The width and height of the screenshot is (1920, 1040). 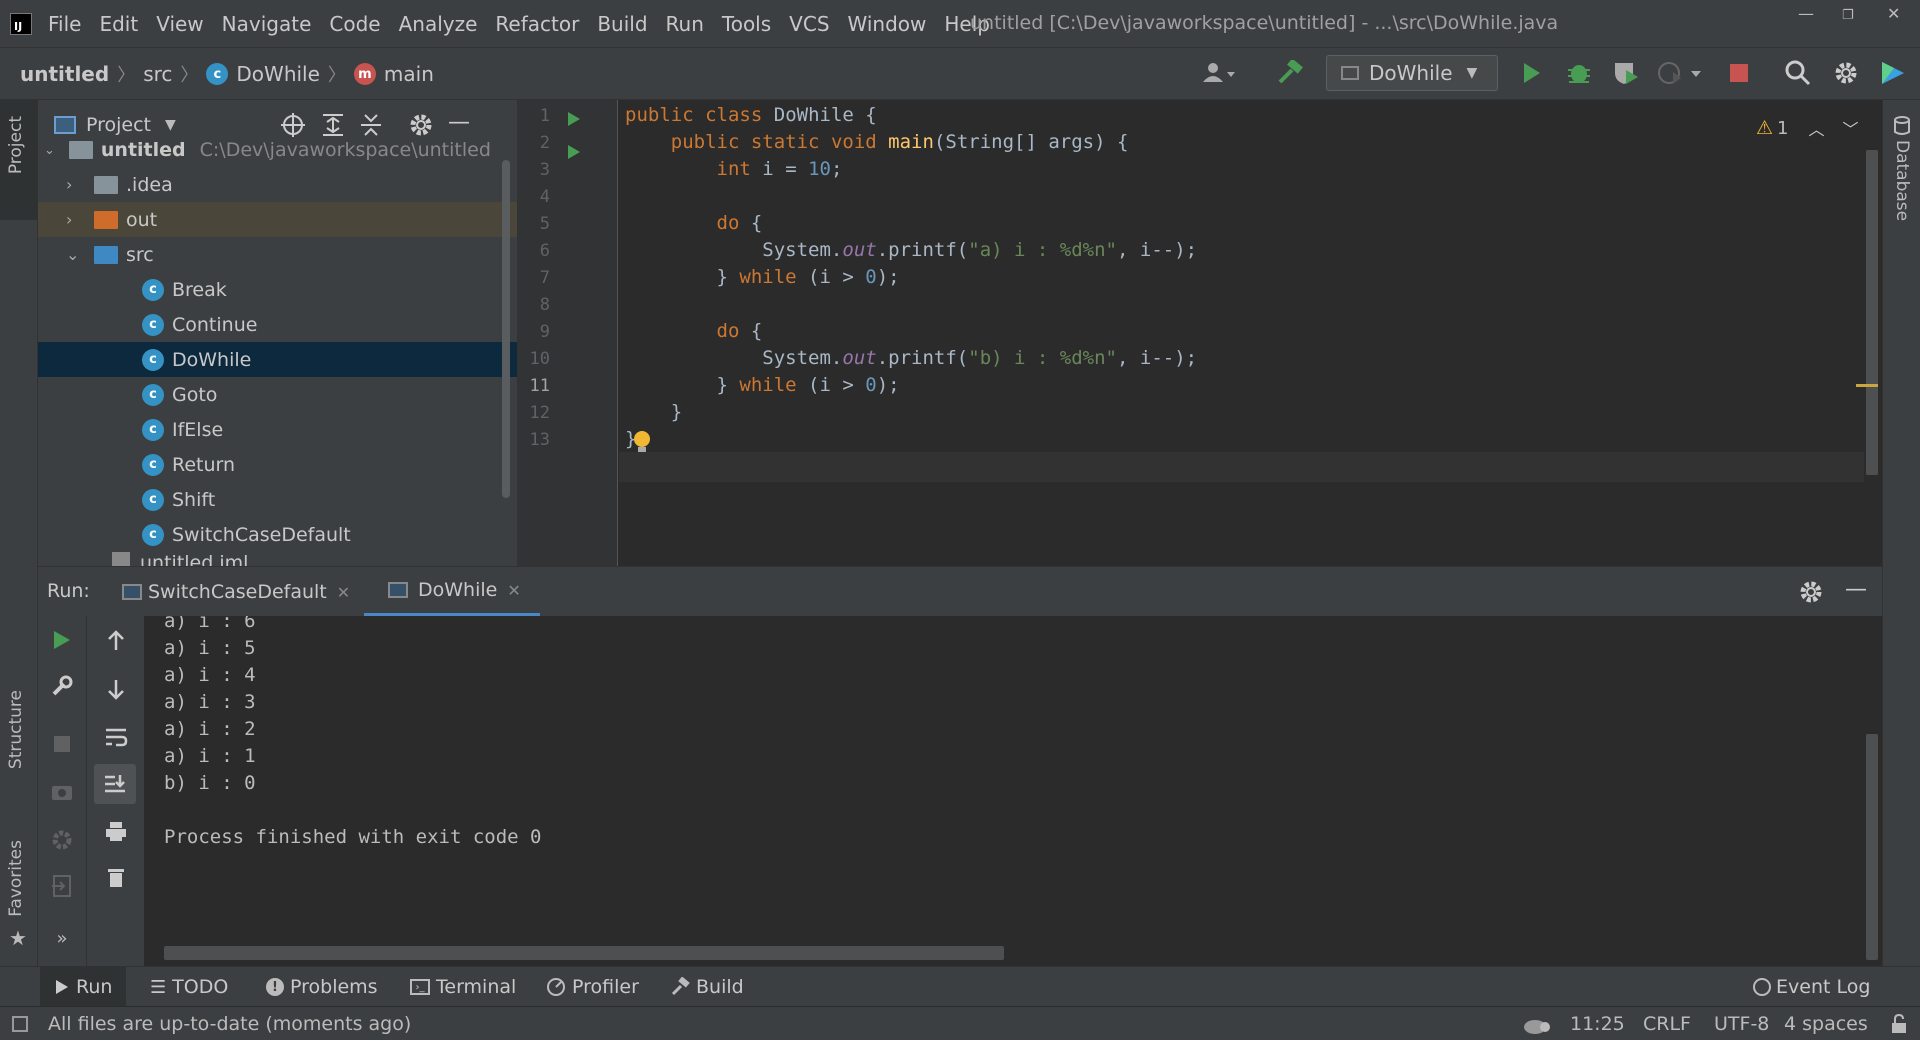 What do you see at coordinates (707, 987) in the screenshot?
I see `toolwindow-build: Build` at bounding box center [707, 987].